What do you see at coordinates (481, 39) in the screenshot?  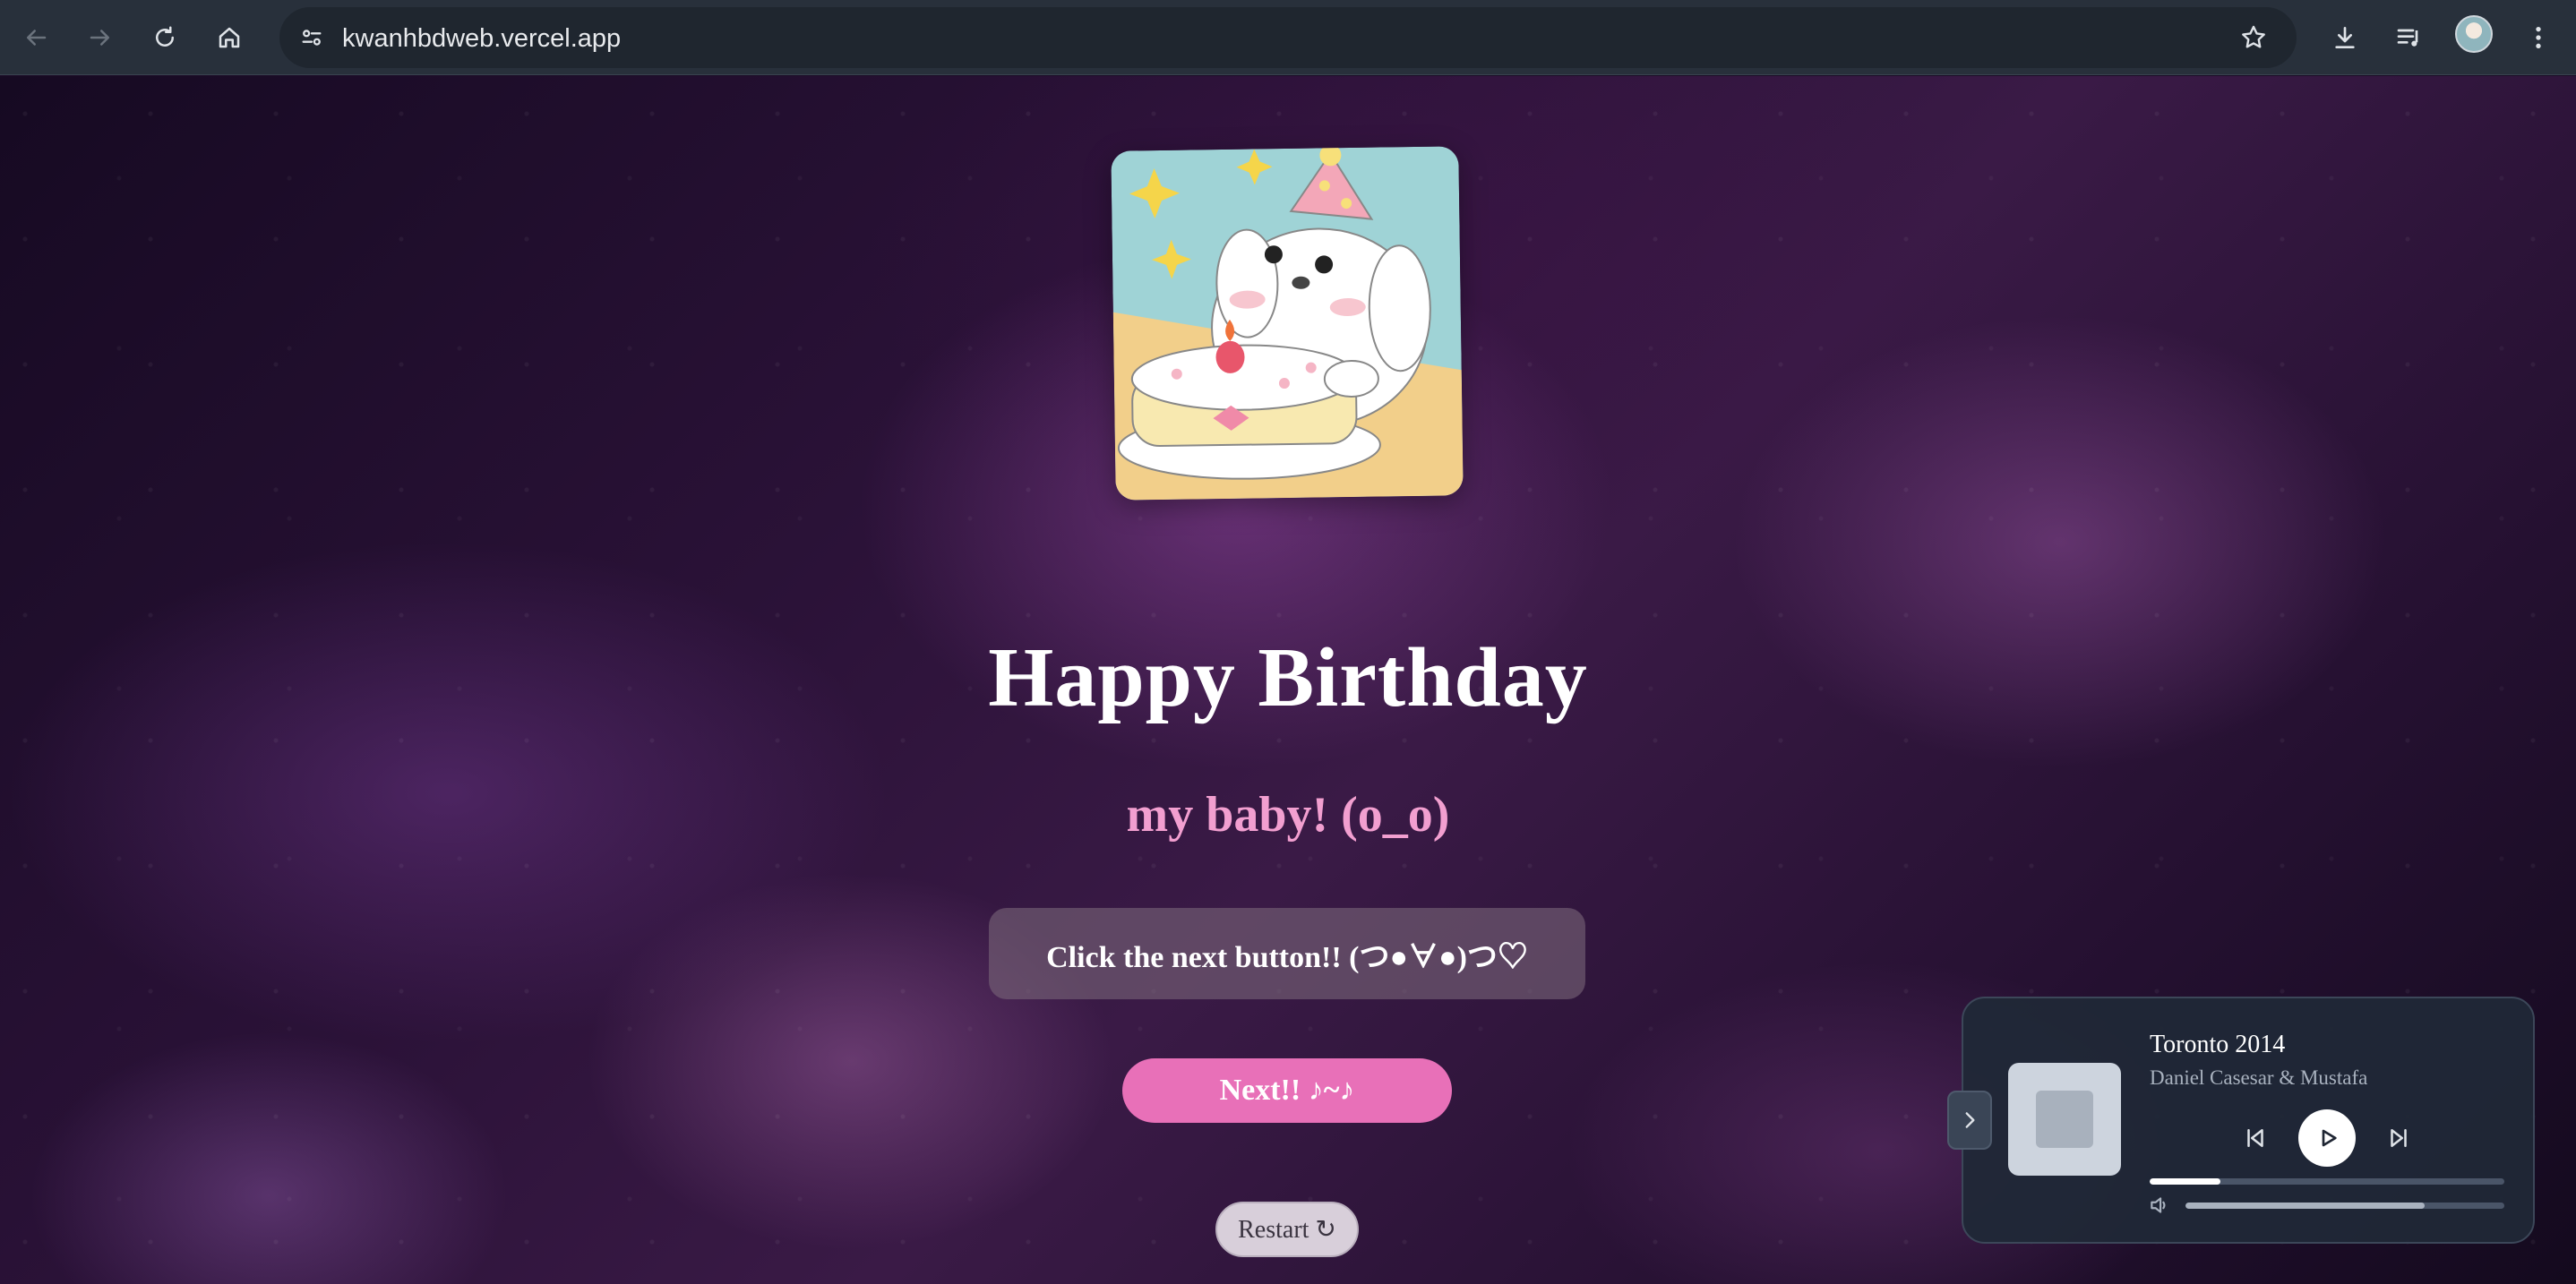 I see `url-text: kwanhbdweb.vercel.app` at bounding box center [481, 39].